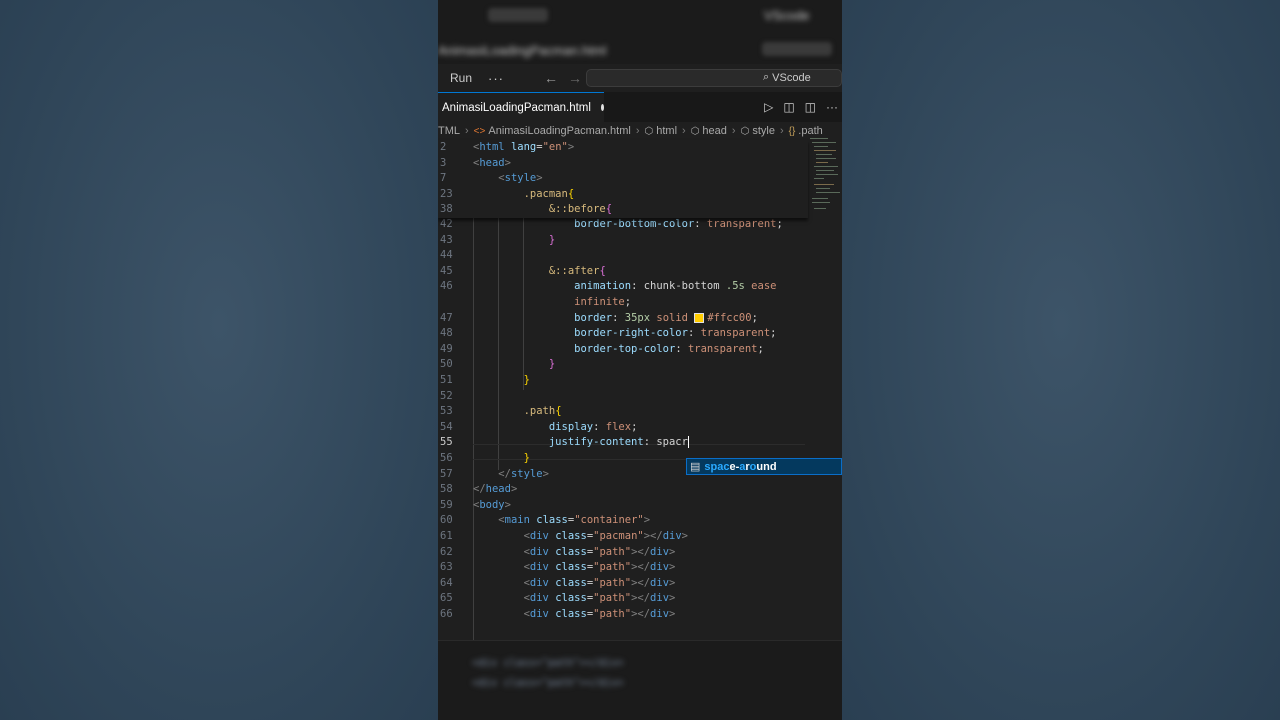 The width and height of the screenshot is (1280, 720). I want to click on code-line: 42 border-bottom-color: transparent;, so click(623, 225).